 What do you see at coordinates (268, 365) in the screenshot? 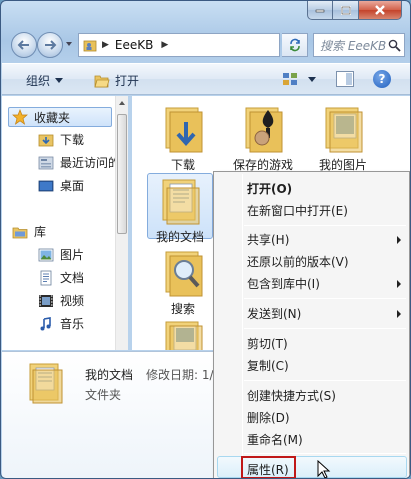
I see `menu-item-copy: 复制(C)` at bounding box center [268, 365].